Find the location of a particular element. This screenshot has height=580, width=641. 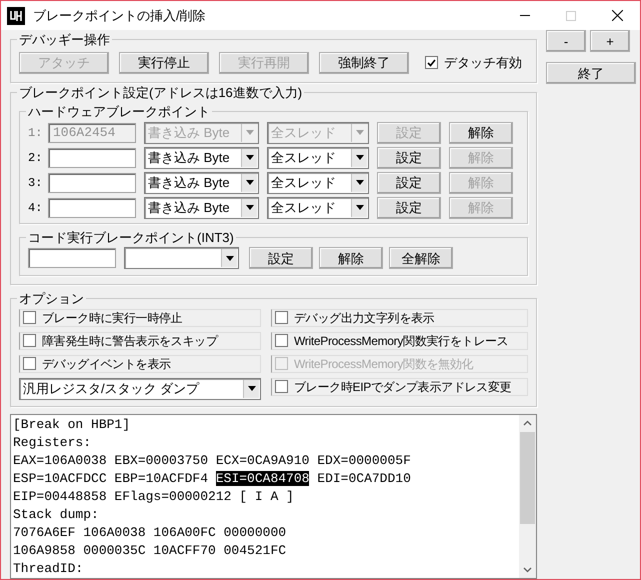

group-title: オプション is located at coordinates (51, 299).